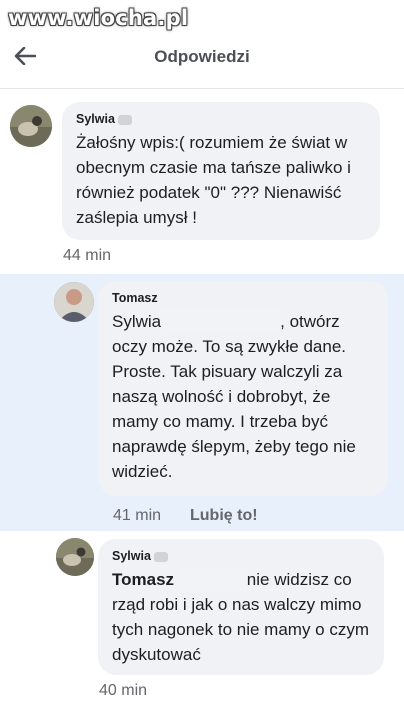  What do you see at coordinates (123, 690) in the screenshot?
I see `comment-time: 40 min` at bounding box center [123, 690].